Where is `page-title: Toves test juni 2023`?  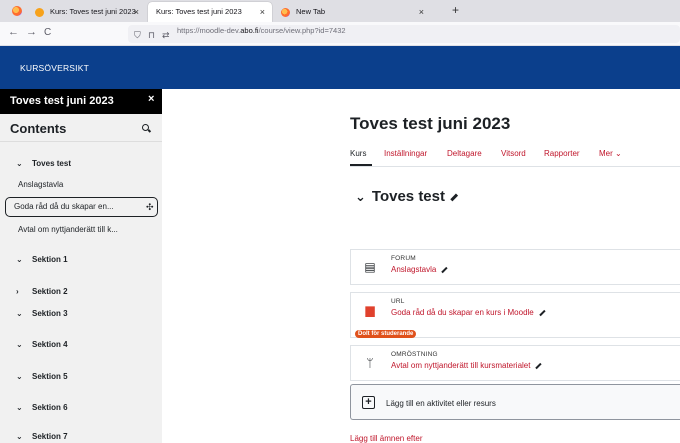 page-title: Toves test juni 2023 is located at coordinates (430, 123).